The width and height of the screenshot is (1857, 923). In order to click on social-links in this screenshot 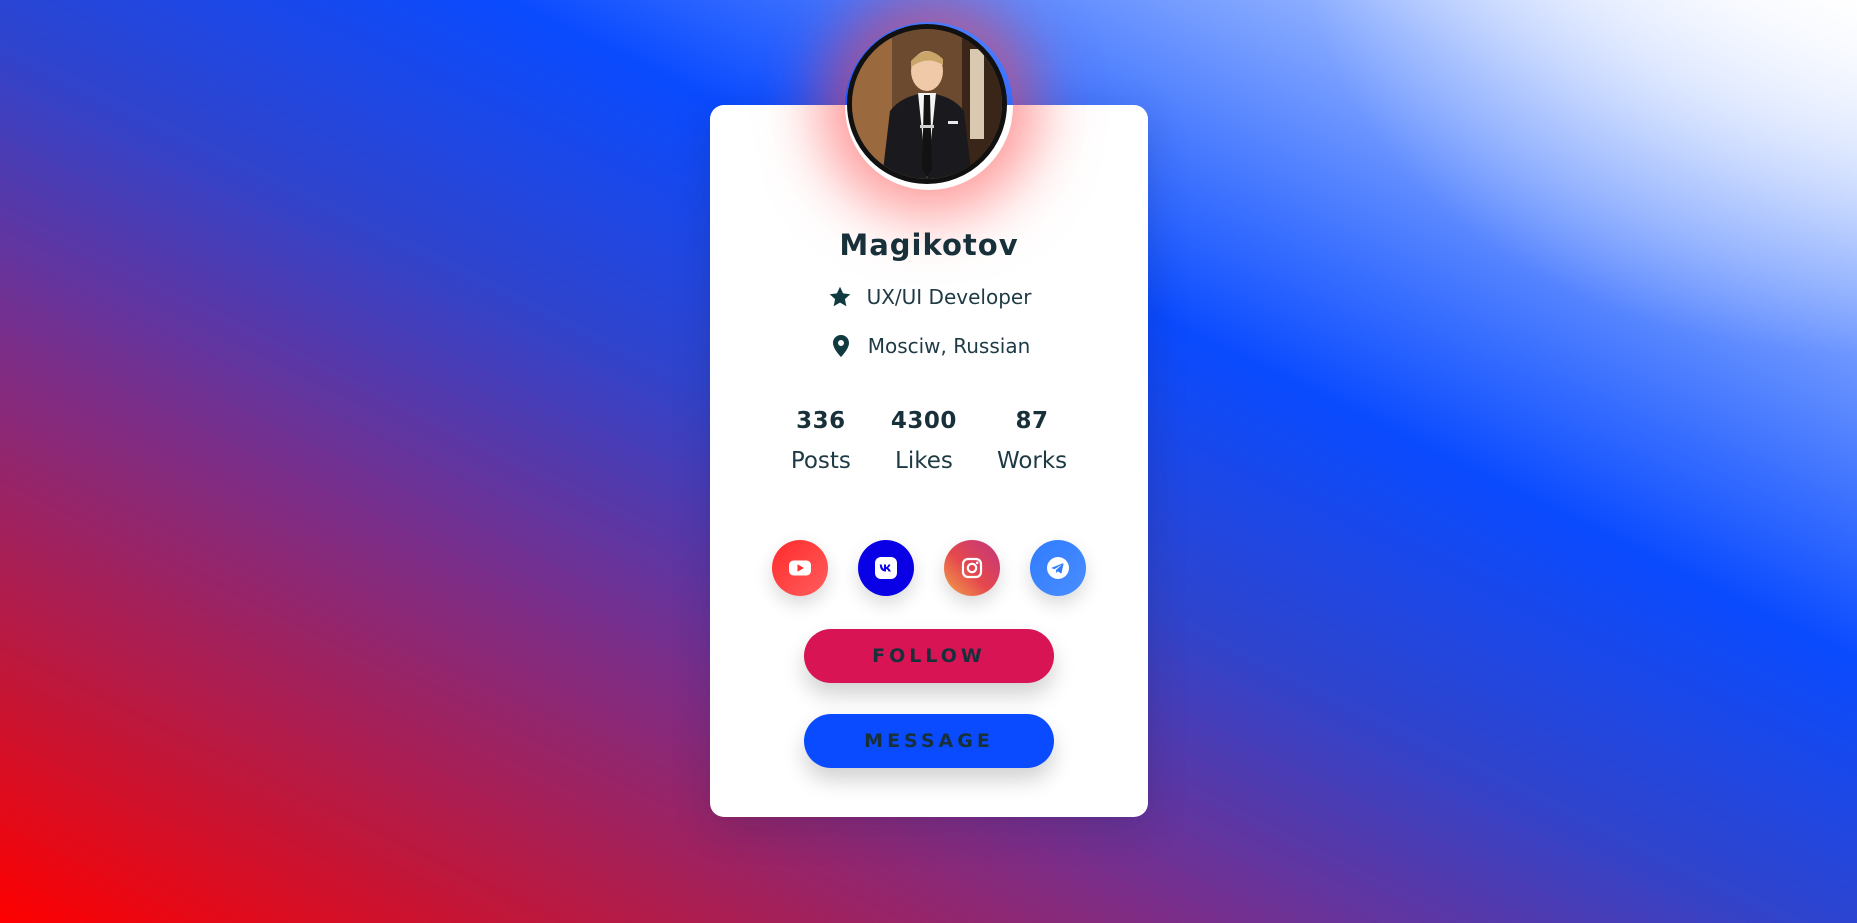, I will do `click(929, 568)`.